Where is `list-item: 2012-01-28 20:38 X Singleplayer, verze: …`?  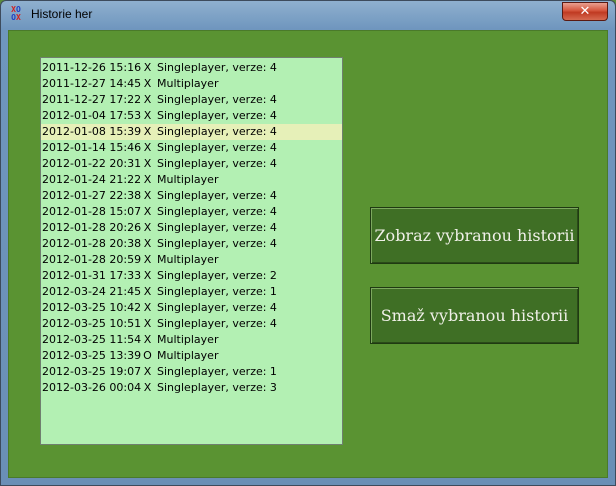 list-item: 2012-01-28 20:38 X Singleplayer, verze: … is located at coordinates (191, 244).